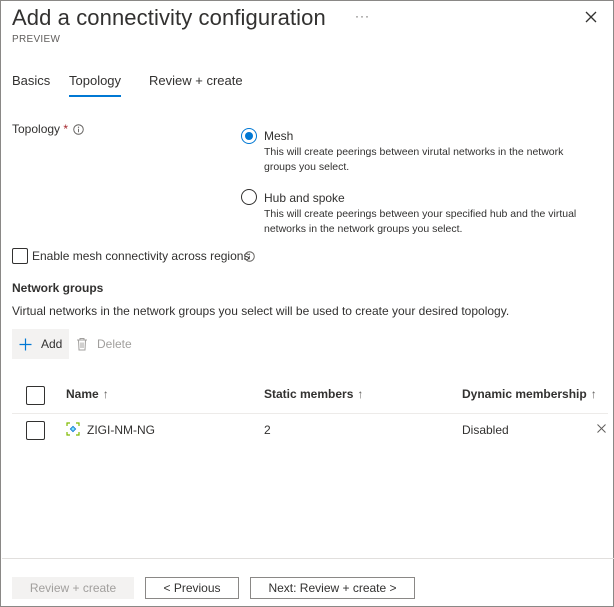  I want to click on remove-row-icon, so click(601, 428).